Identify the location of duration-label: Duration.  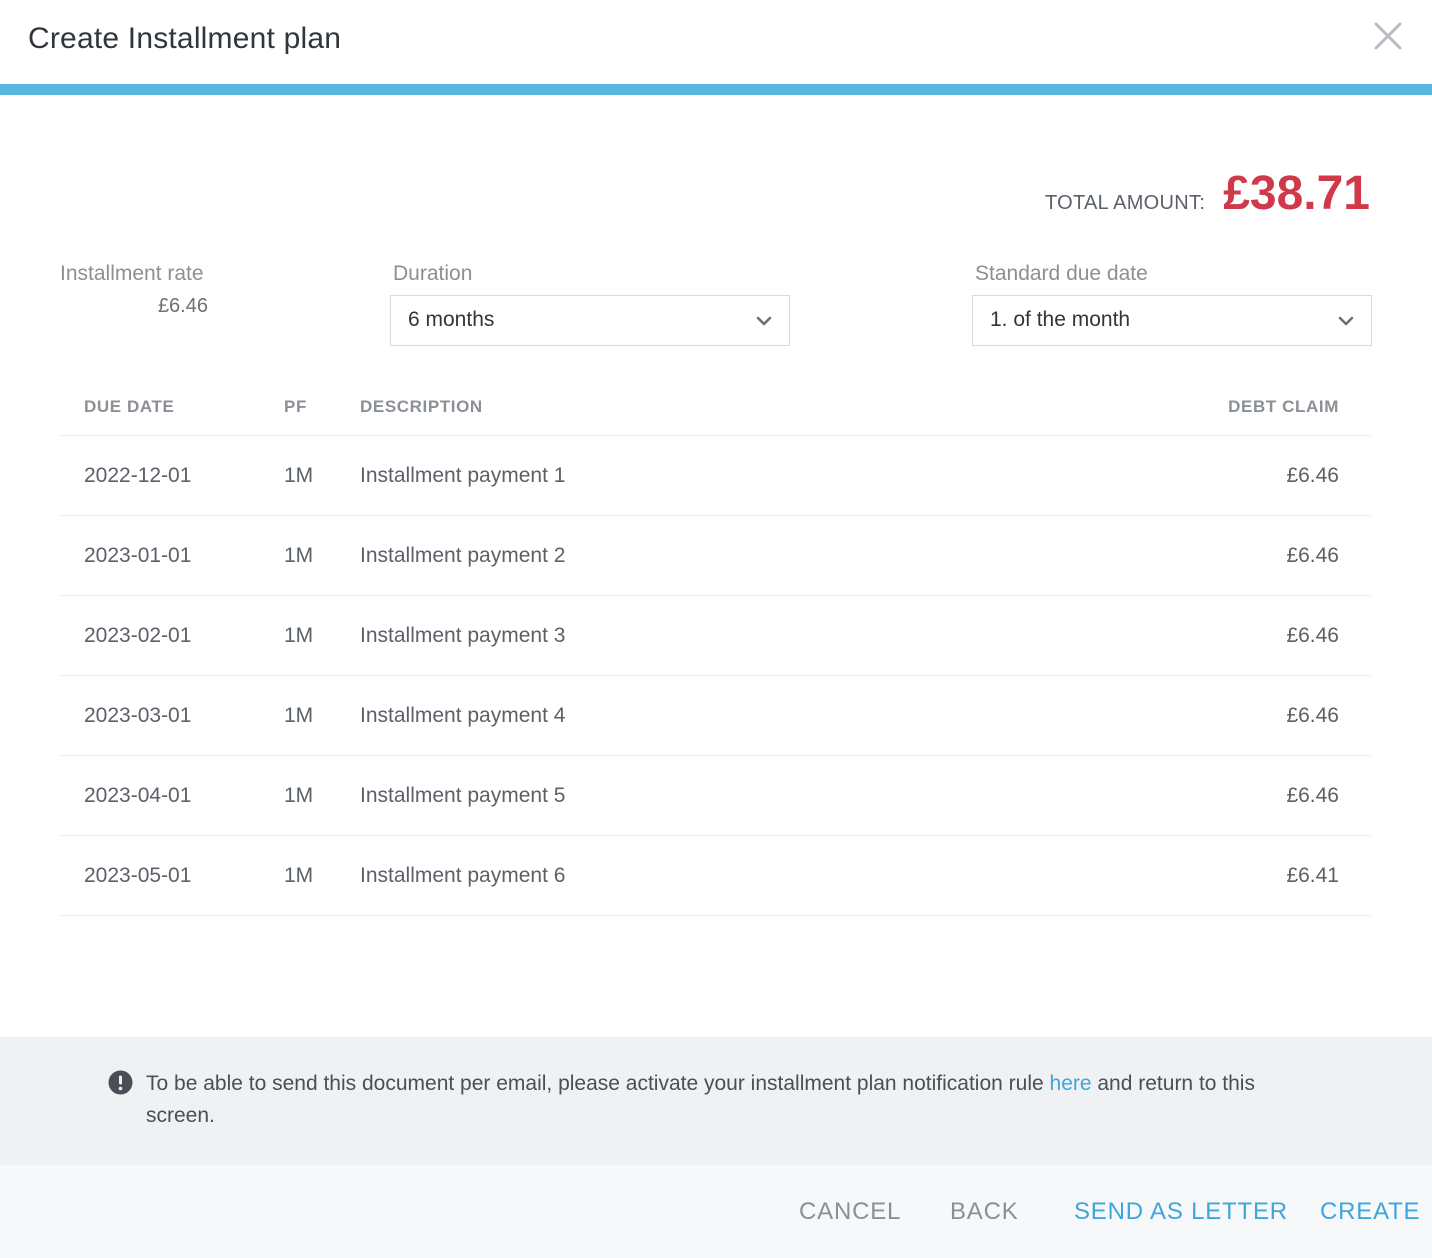
(433, 273).